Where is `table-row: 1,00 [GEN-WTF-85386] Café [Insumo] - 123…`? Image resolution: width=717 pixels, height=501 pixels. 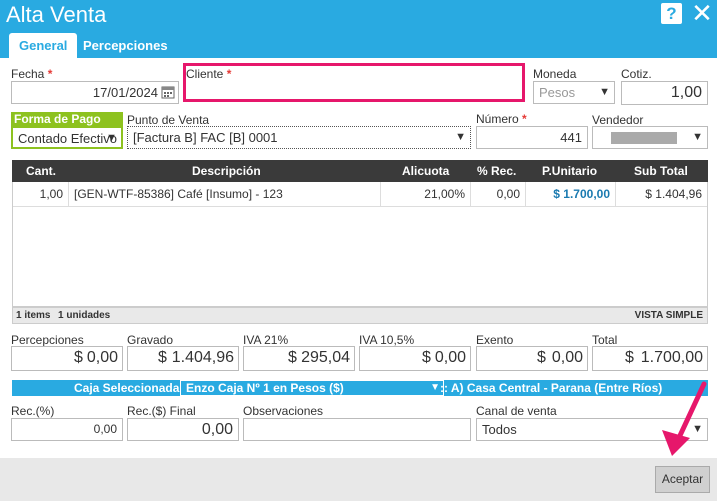 table-row: 1,00 [GEN-WTF-85386] Café [Insumo] - 123… is located at coordinates (360, 194).